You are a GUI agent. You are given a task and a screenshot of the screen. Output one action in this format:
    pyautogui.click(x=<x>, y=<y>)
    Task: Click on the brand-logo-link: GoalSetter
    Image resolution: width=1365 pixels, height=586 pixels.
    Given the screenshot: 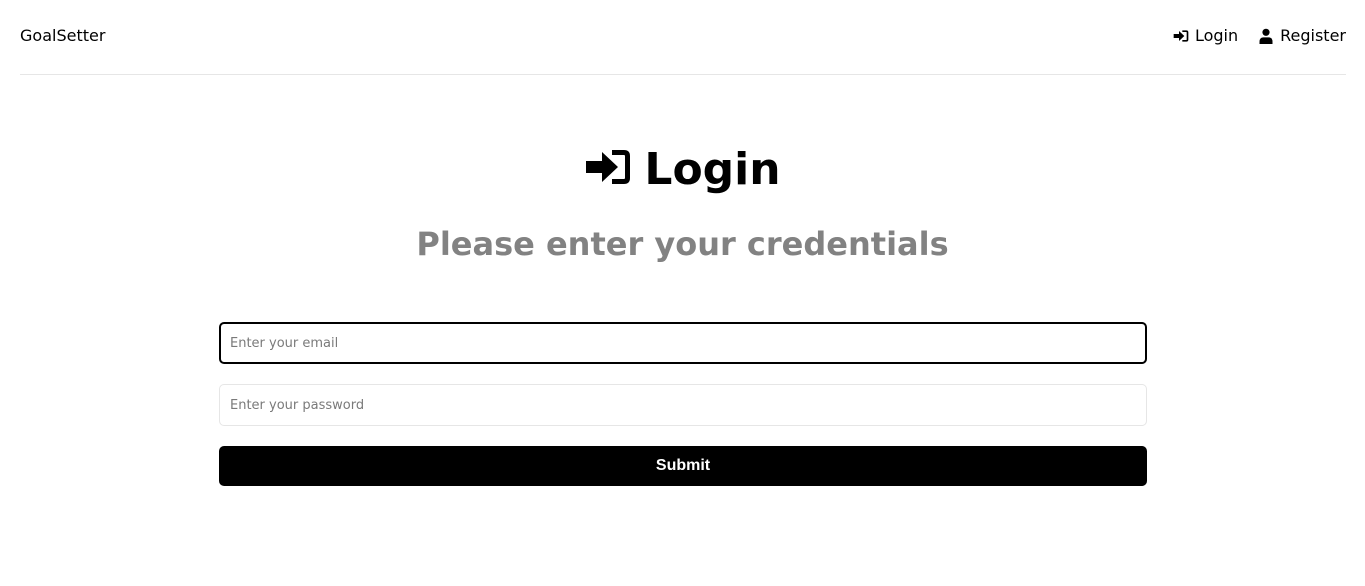 What is the action you would take?
    pyautogui.click(x=62, y=35)
    